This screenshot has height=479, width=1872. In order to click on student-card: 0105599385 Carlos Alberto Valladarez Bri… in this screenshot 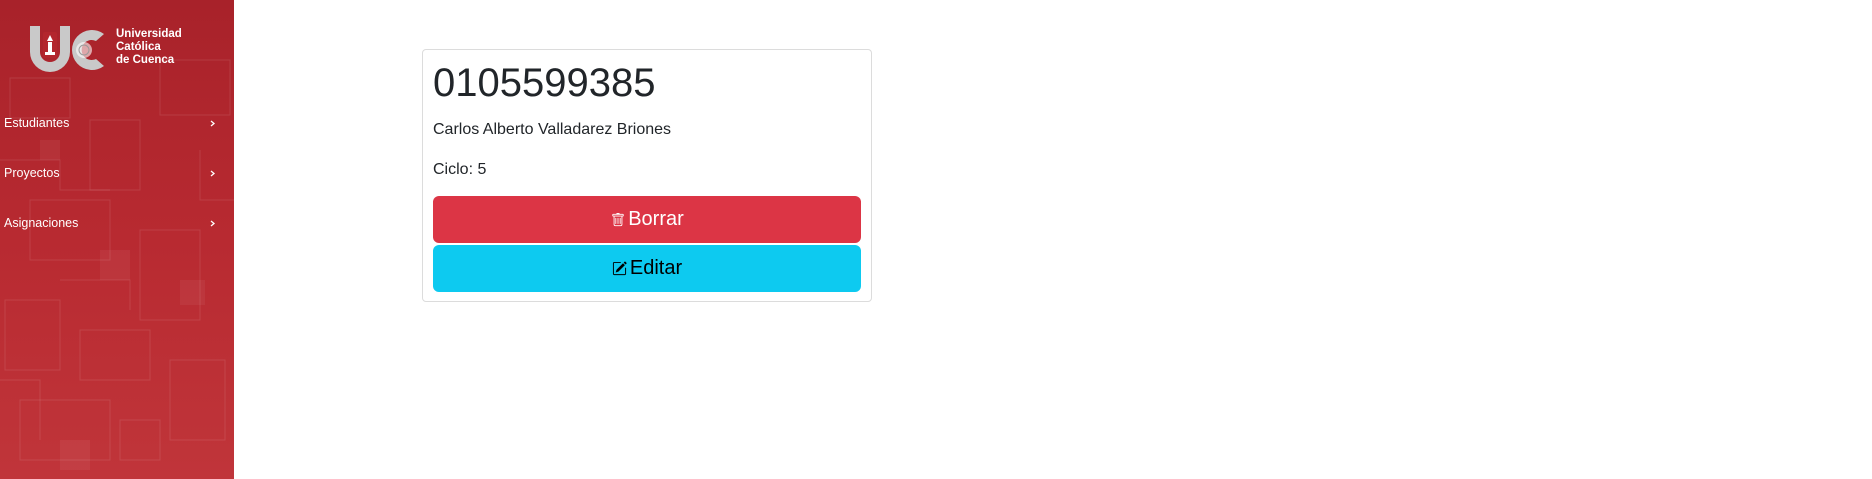, I will do `click(647, 175)`.